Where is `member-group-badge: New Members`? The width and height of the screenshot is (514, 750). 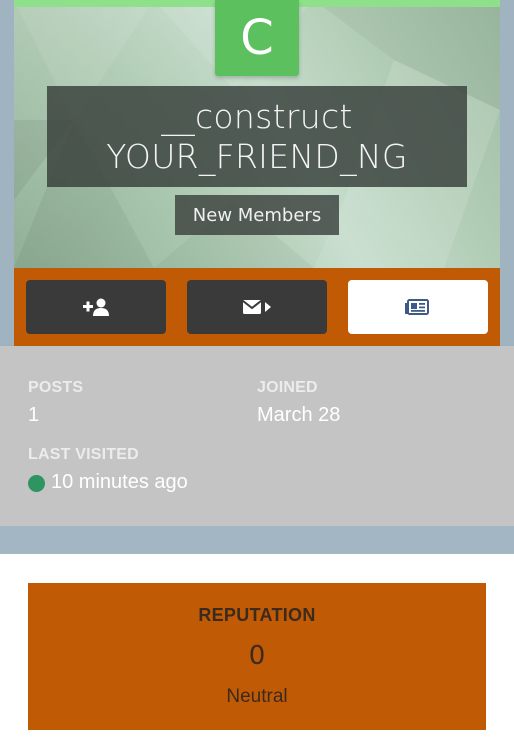 member-group-badge: New Members is located at coordinates (257, 215).